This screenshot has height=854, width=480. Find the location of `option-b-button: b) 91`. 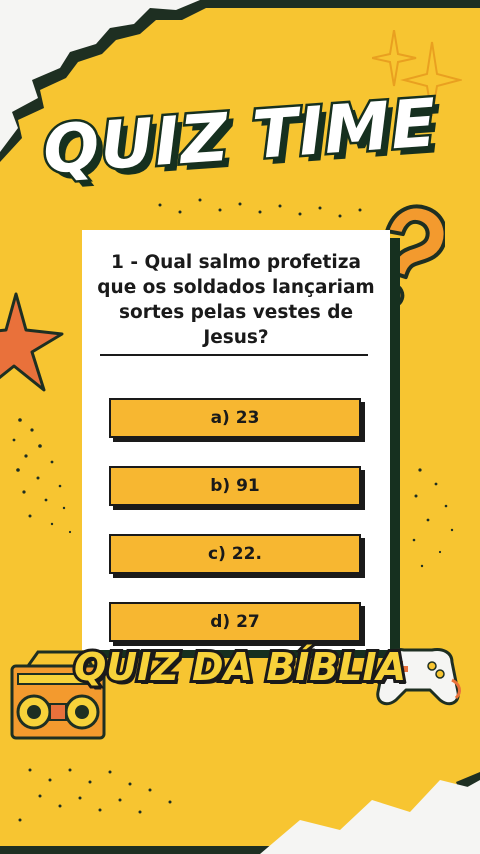

option-b-button: b) 91 is located at coordinates (235, 486).